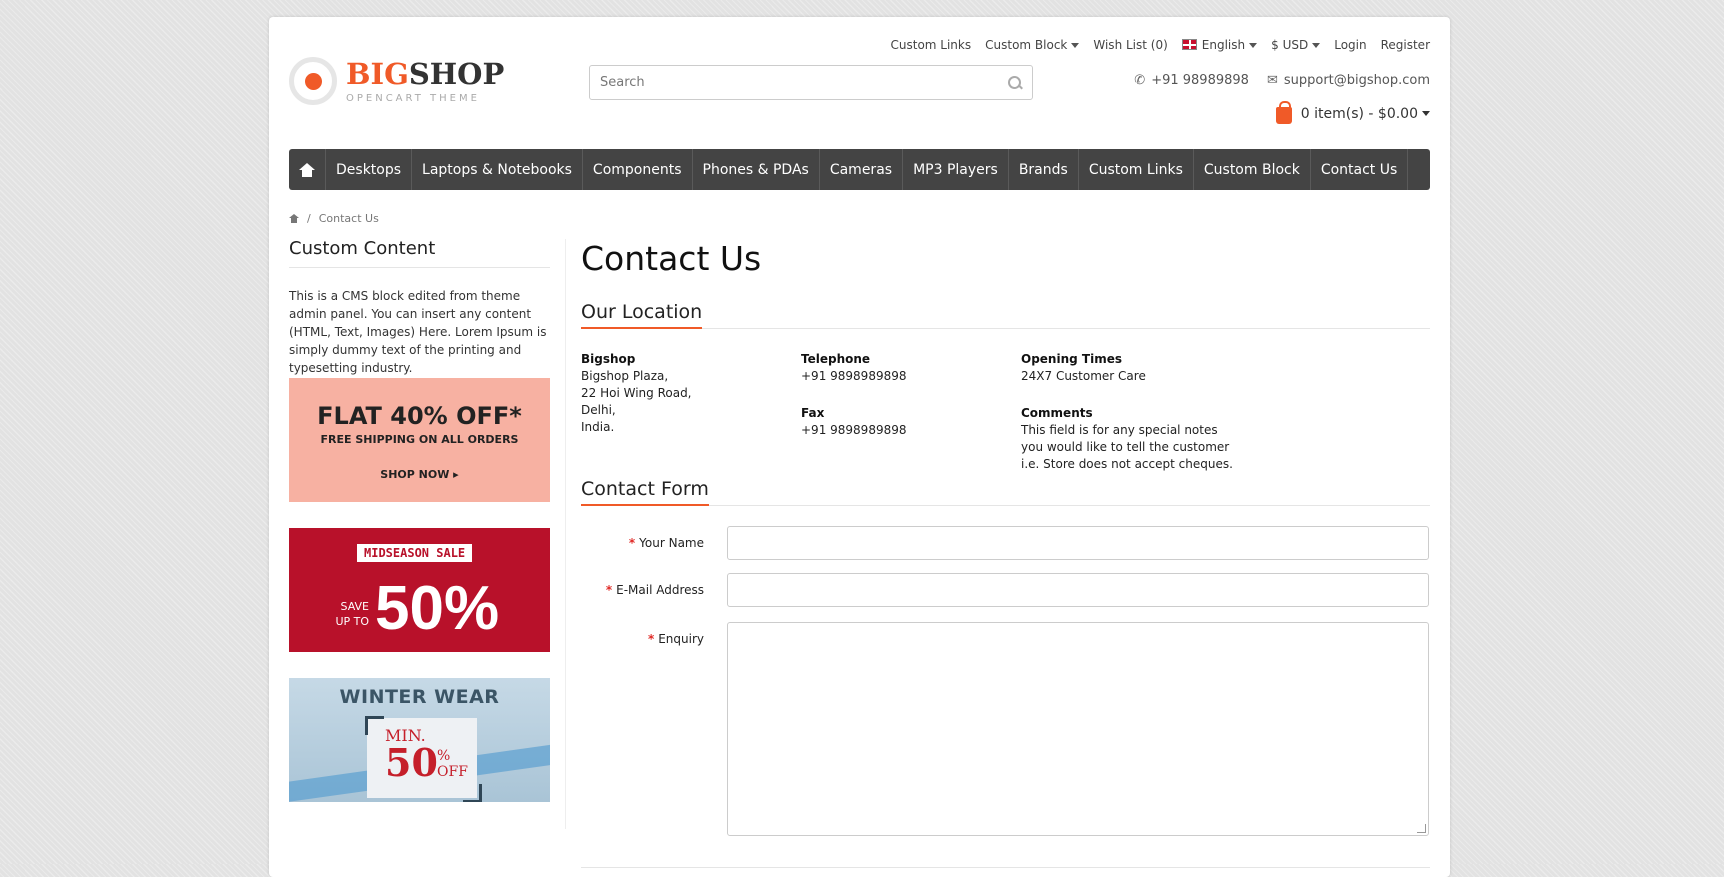 The height and width of the screenshot is (877, 1724). I want to click on nav-item-laptops: Laptops & Notebooks, so click(497, 169).